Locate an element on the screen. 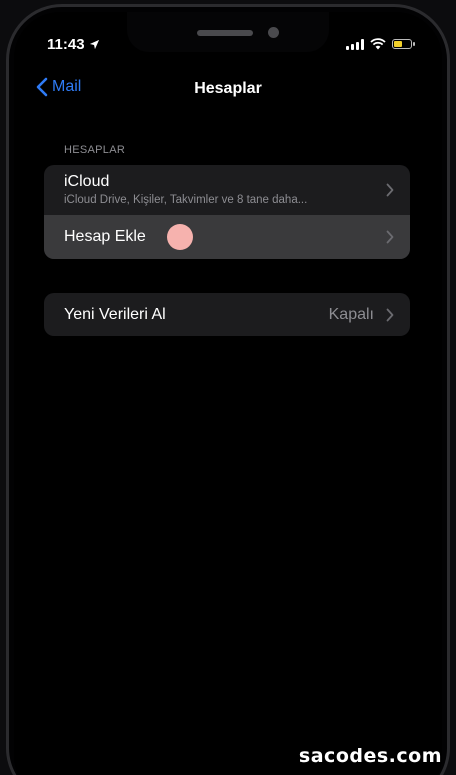 The width and height of the screenshot is (456, 775). wifi-icon is located at coordinates (378, 44).